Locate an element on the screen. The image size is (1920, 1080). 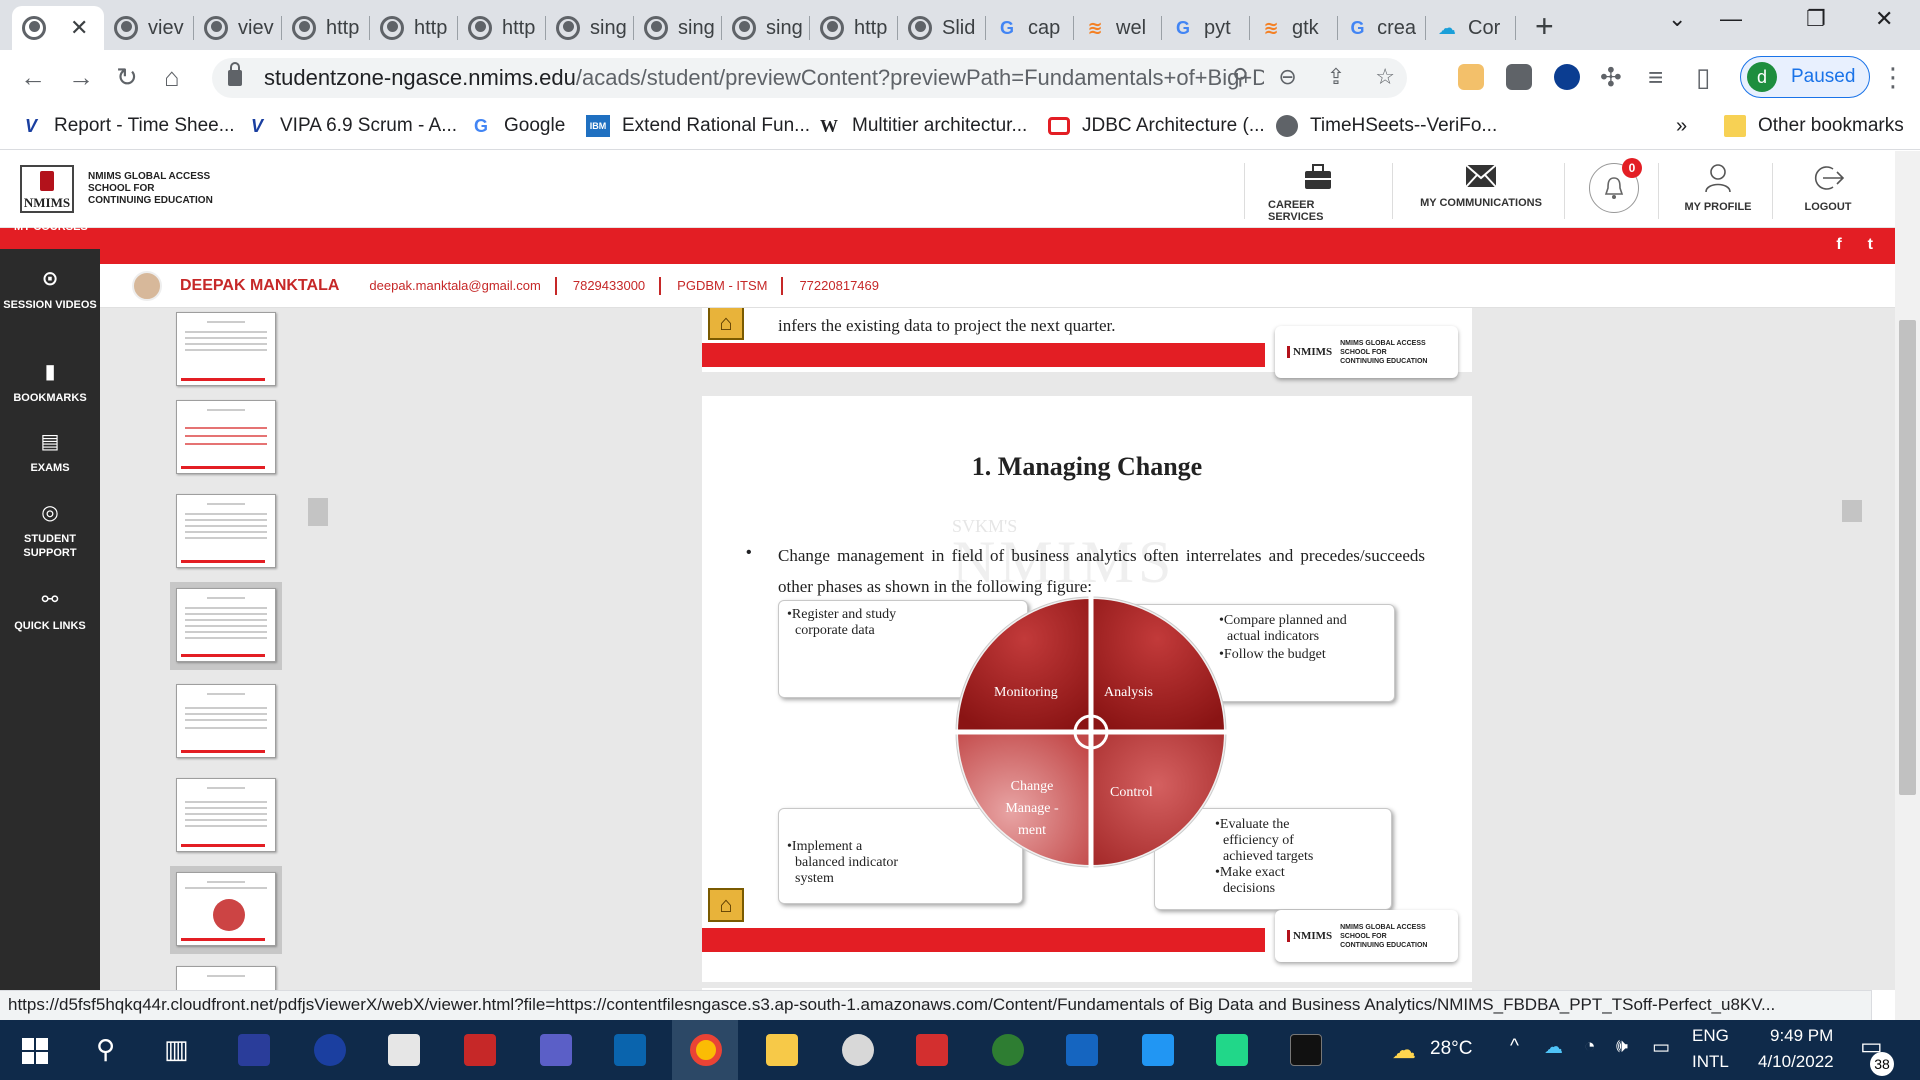
chrome-icon is located at coordinates (706, 1050).